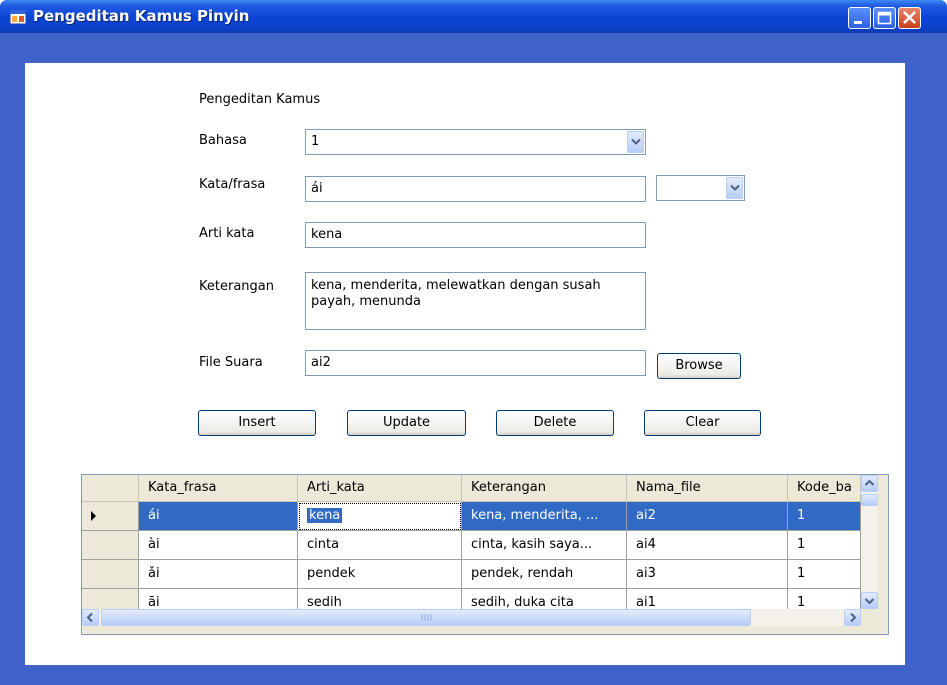 This screenshot has width=947, height=685. I want to click on scroll-up-button, so click(869, 483).